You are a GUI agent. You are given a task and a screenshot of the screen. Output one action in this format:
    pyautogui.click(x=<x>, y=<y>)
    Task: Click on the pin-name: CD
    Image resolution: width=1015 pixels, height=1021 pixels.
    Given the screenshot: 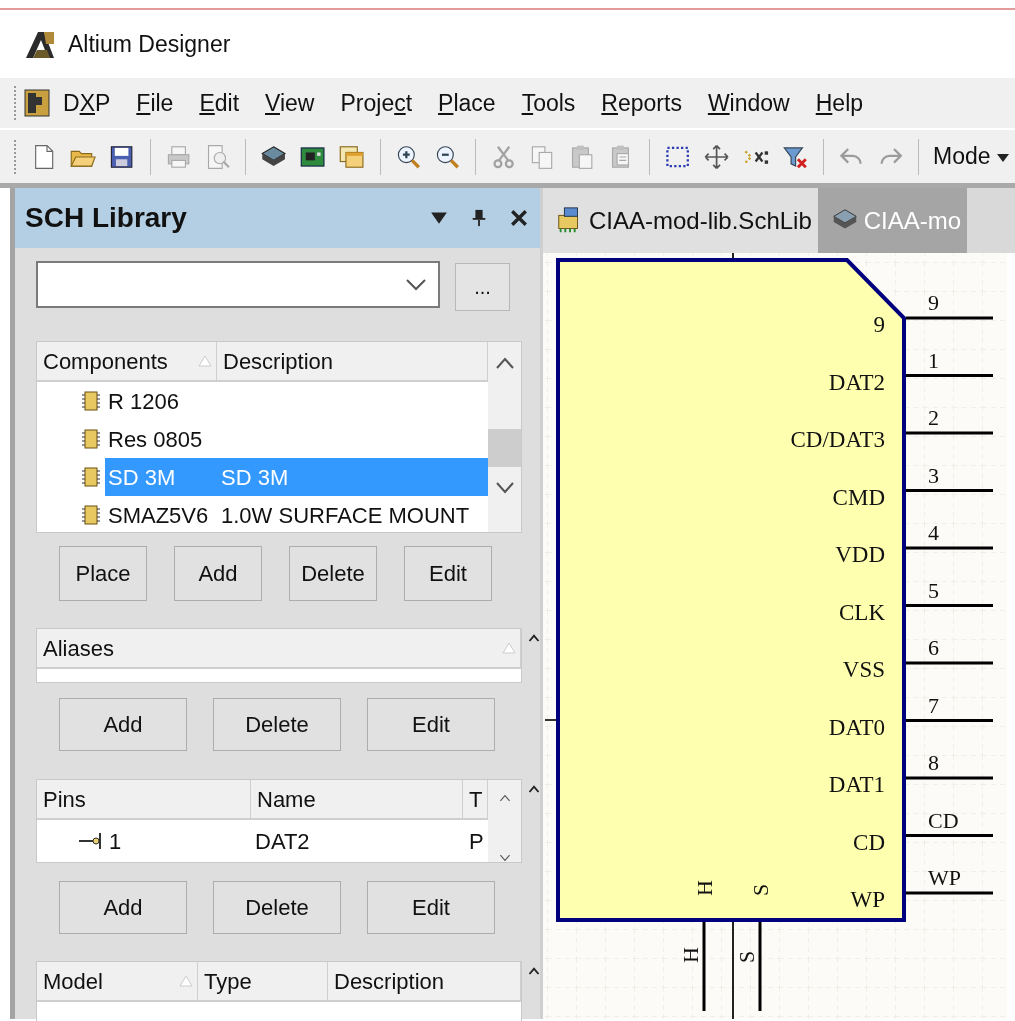 What is the action you would take?
    pyautogui.click(x=869, y=842)
    